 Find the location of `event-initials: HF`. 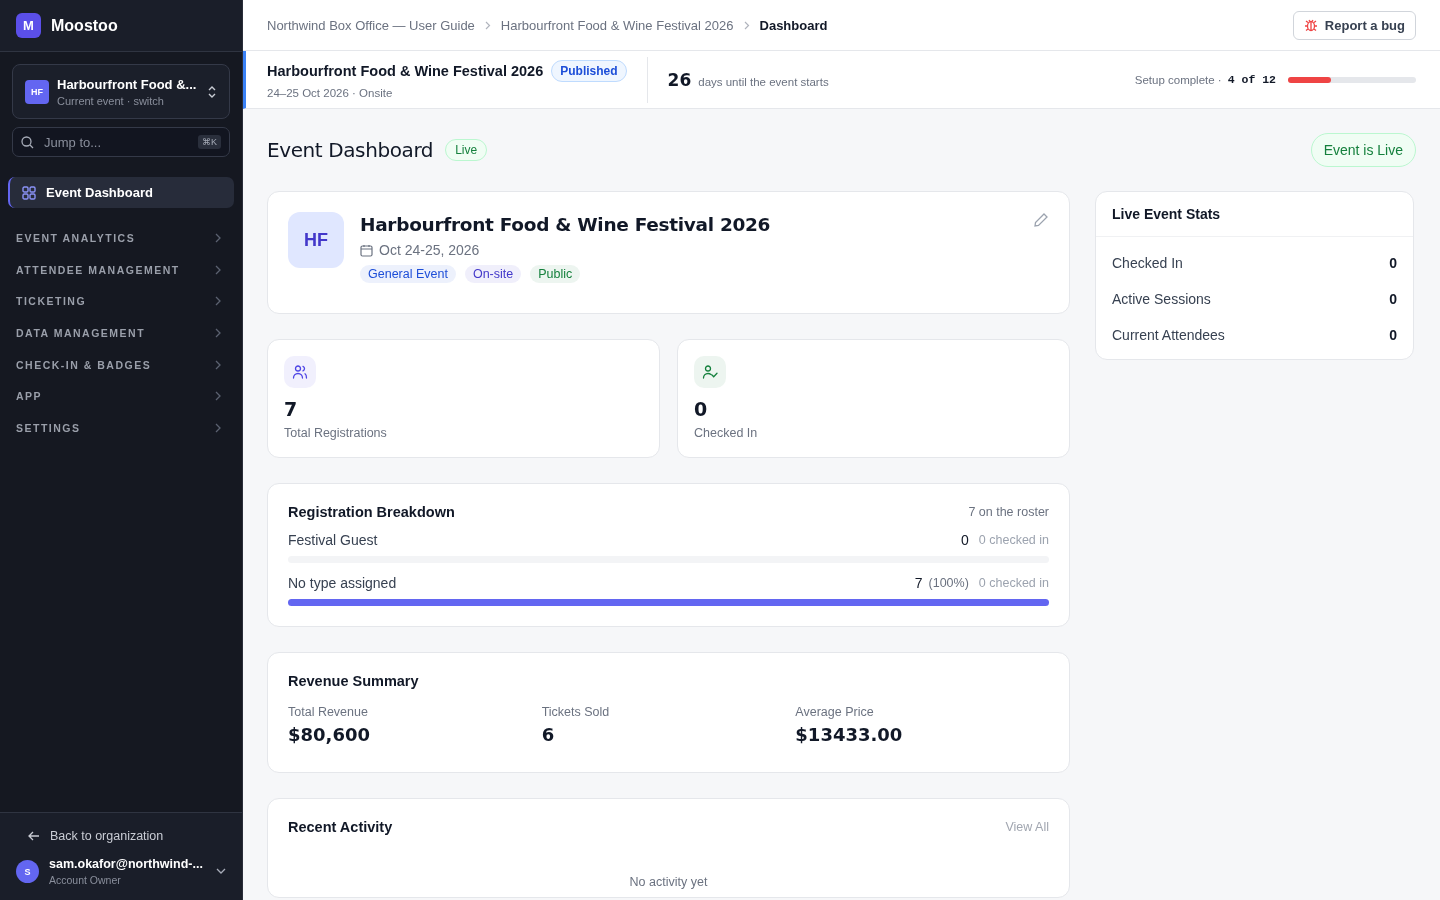

event-initials: HF is located at coordinates (316, 240).